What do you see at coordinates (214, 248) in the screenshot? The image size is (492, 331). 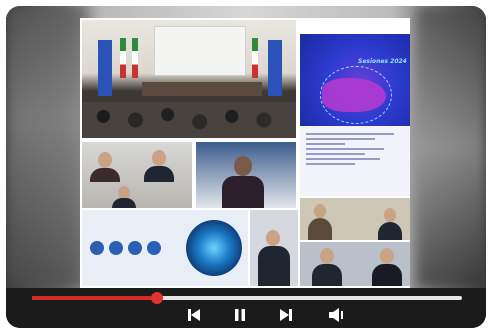 I see `digital-globe` at bounding box center [214, 248].